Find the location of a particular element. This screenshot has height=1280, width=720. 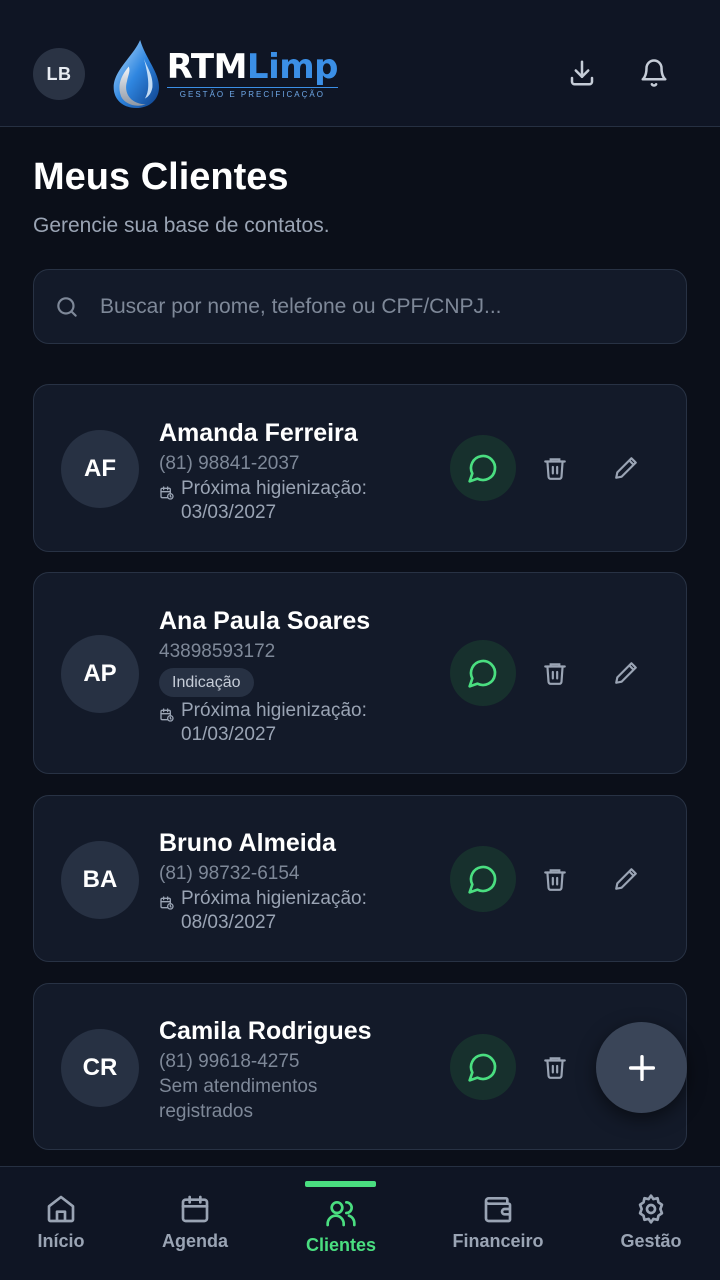

client-phone: (81) 98841-2037 is located at coordinates (229, 463).